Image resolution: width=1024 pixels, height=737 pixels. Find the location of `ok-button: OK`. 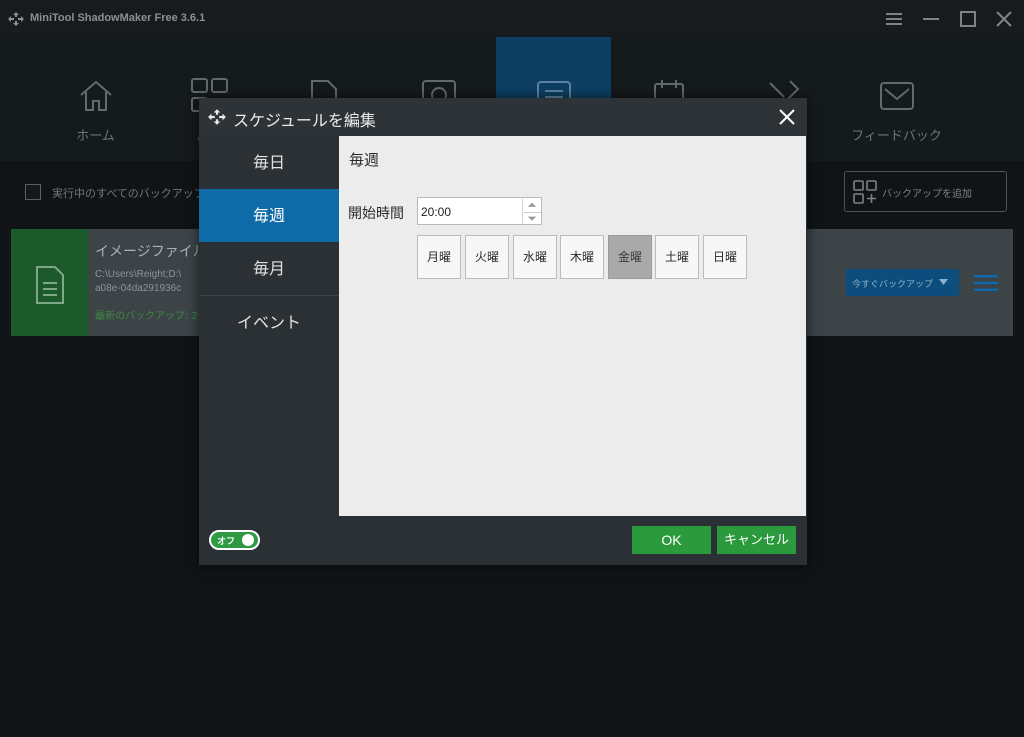

ok-button: OK is located at coordinates (671, 540).